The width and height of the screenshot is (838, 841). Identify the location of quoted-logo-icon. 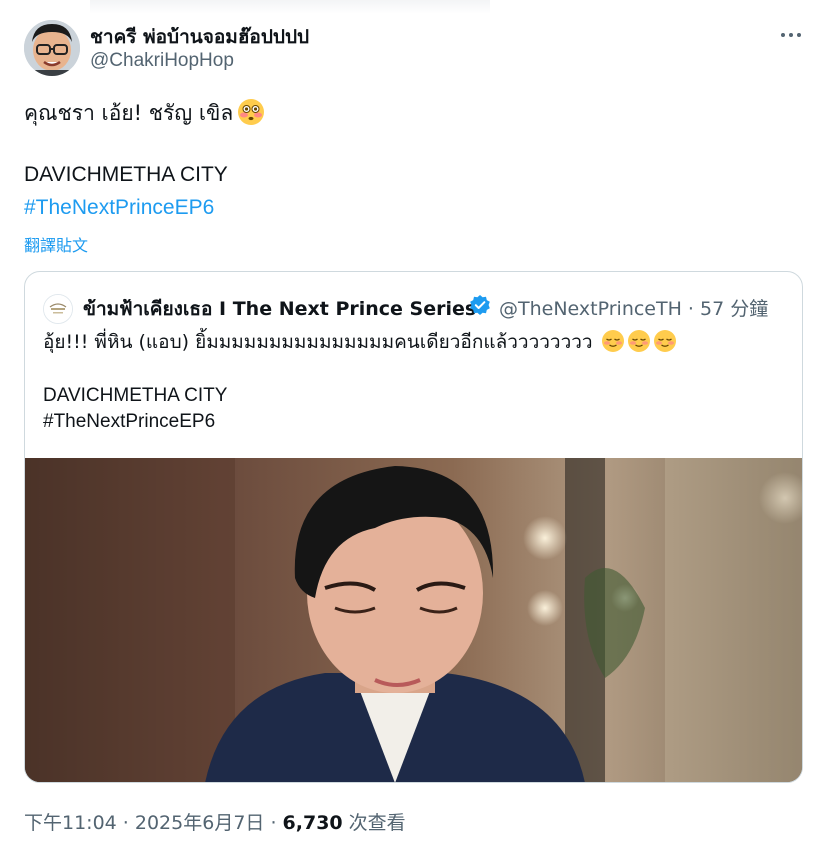
(58, 309).